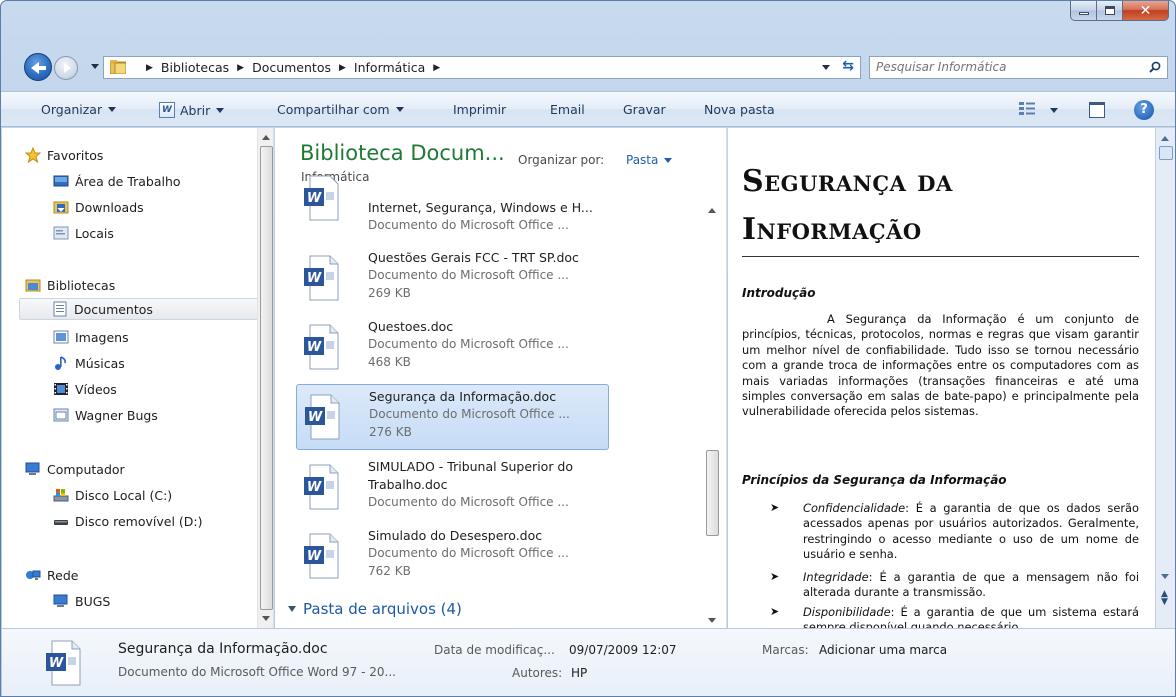 The width and height of the screenshot is (1176, 697). I want to click on chevron-down-icon, so click(112, 109).